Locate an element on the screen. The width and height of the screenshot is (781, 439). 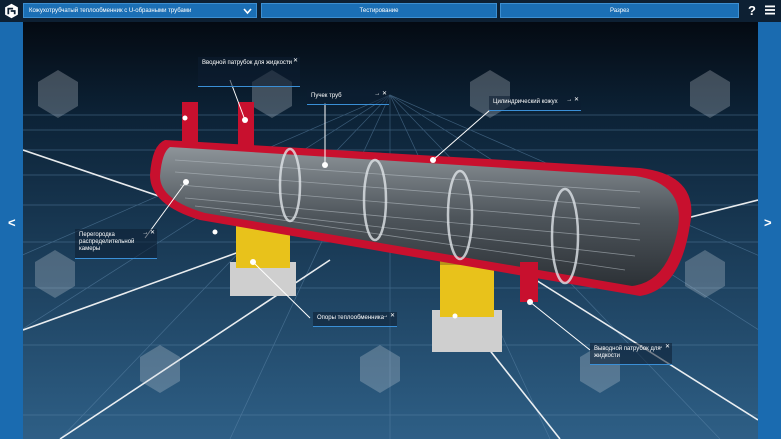
label-text: Перегородка распределительной камеры is located at coordinates (107, 242).